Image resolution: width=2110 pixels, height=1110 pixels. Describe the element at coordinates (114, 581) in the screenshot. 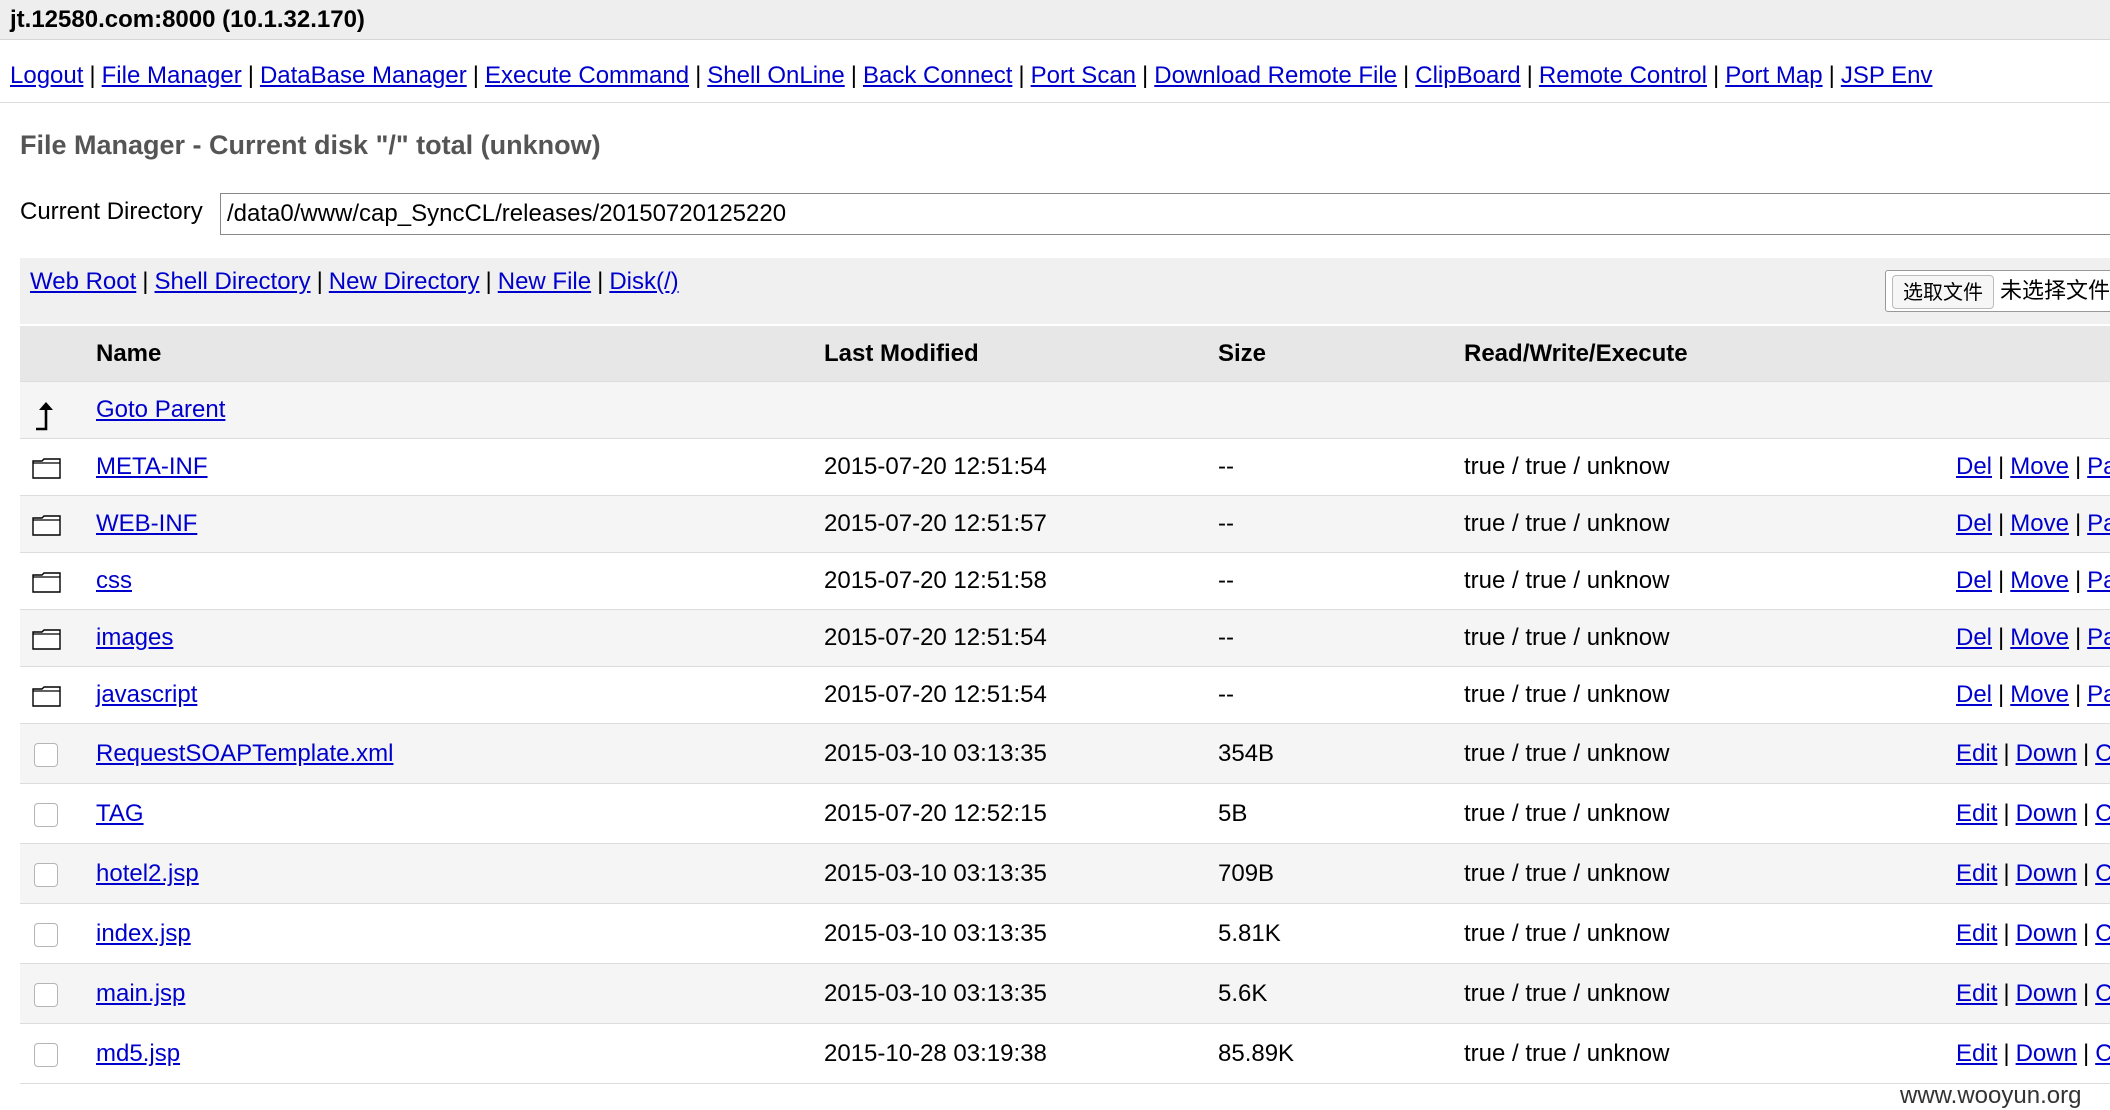

I see `entry-name-link: css` at that location.